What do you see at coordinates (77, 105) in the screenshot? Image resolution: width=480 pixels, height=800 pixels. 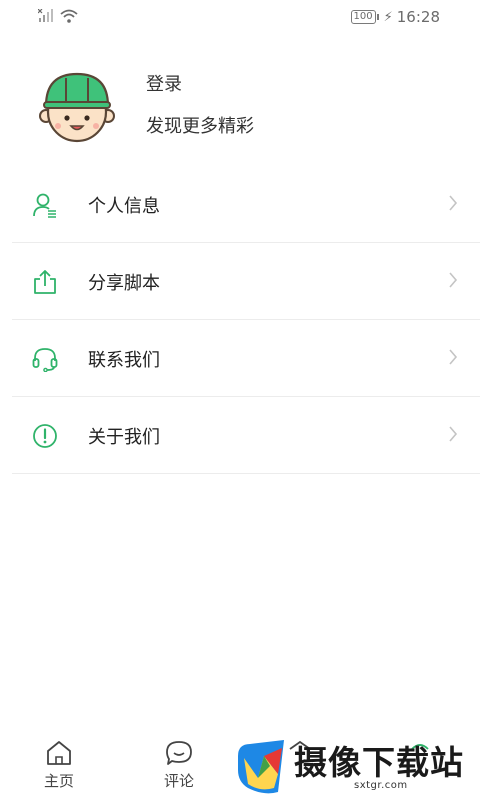 I see `avatar` at bounding box center [77, 105].